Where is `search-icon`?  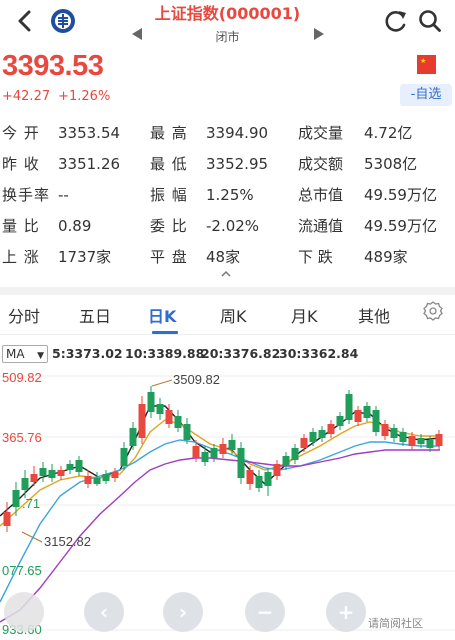
search-icon is located at coordinates (430, 21).